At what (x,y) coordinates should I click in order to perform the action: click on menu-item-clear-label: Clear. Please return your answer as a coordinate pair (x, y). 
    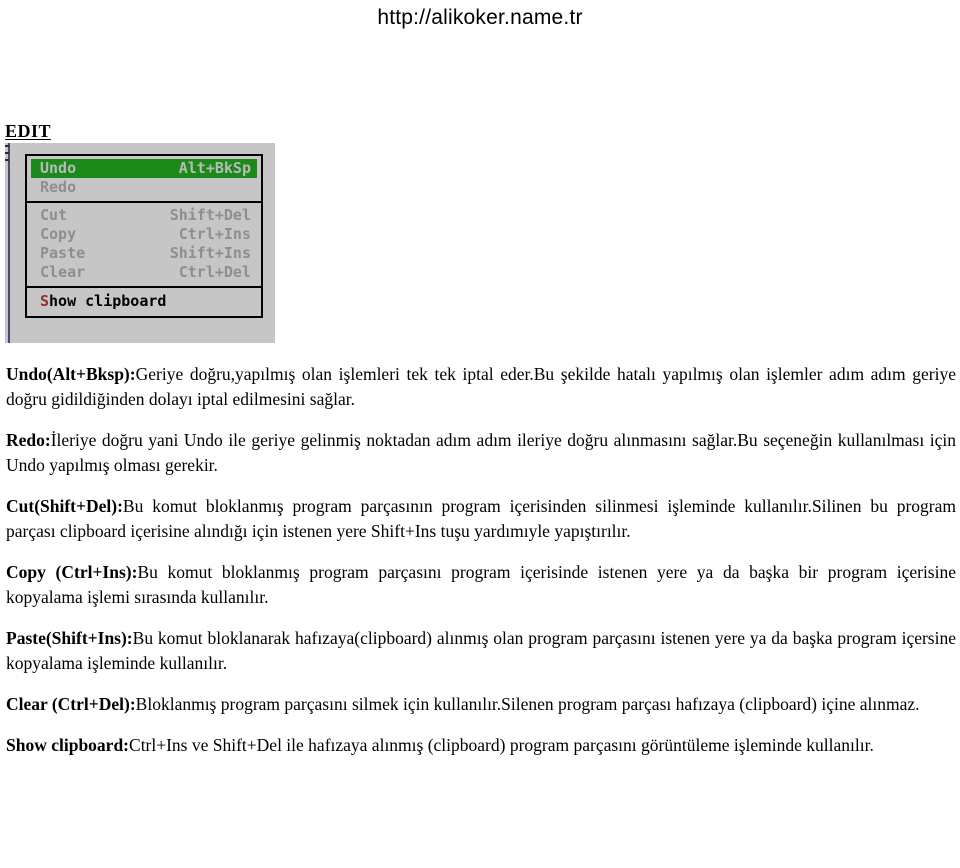
    Looking at the image, I should click on (63, 272).